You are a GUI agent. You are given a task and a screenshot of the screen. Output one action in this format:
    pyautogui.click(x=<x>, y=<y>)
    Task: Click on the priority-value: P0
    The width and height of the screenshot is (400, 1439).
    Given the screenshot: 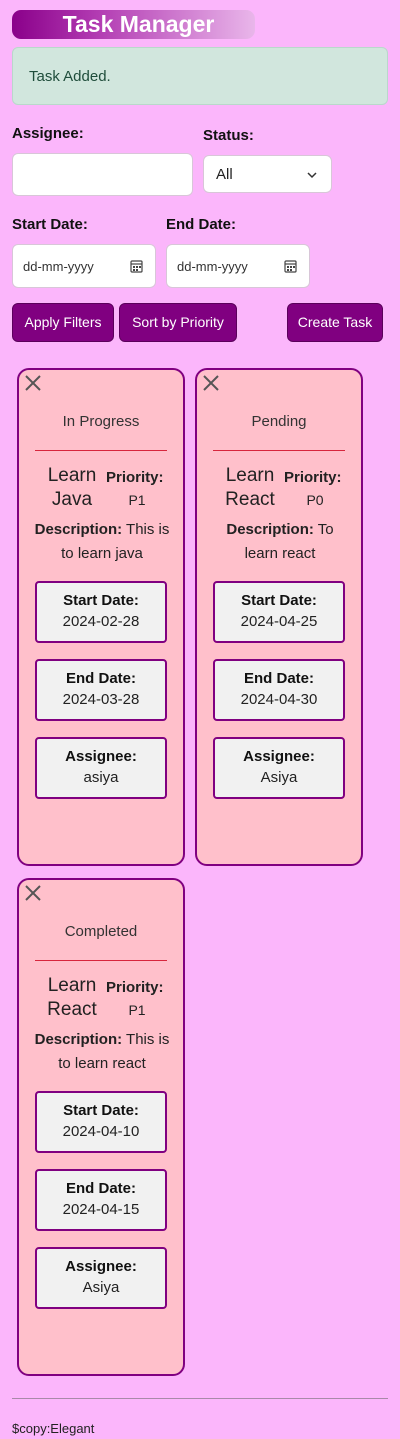 What is the action you would take?
    pyautogui.click(x=315, y=500)
    